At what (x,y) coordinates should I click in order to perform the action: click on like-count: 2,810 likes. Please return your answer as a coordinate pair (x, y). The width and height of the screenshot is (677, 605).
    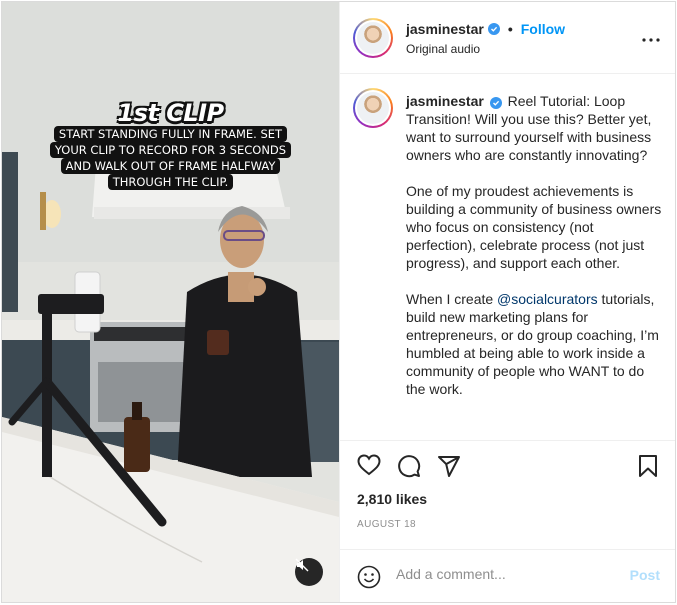
    Looking at the image, I should click on (392, 499).